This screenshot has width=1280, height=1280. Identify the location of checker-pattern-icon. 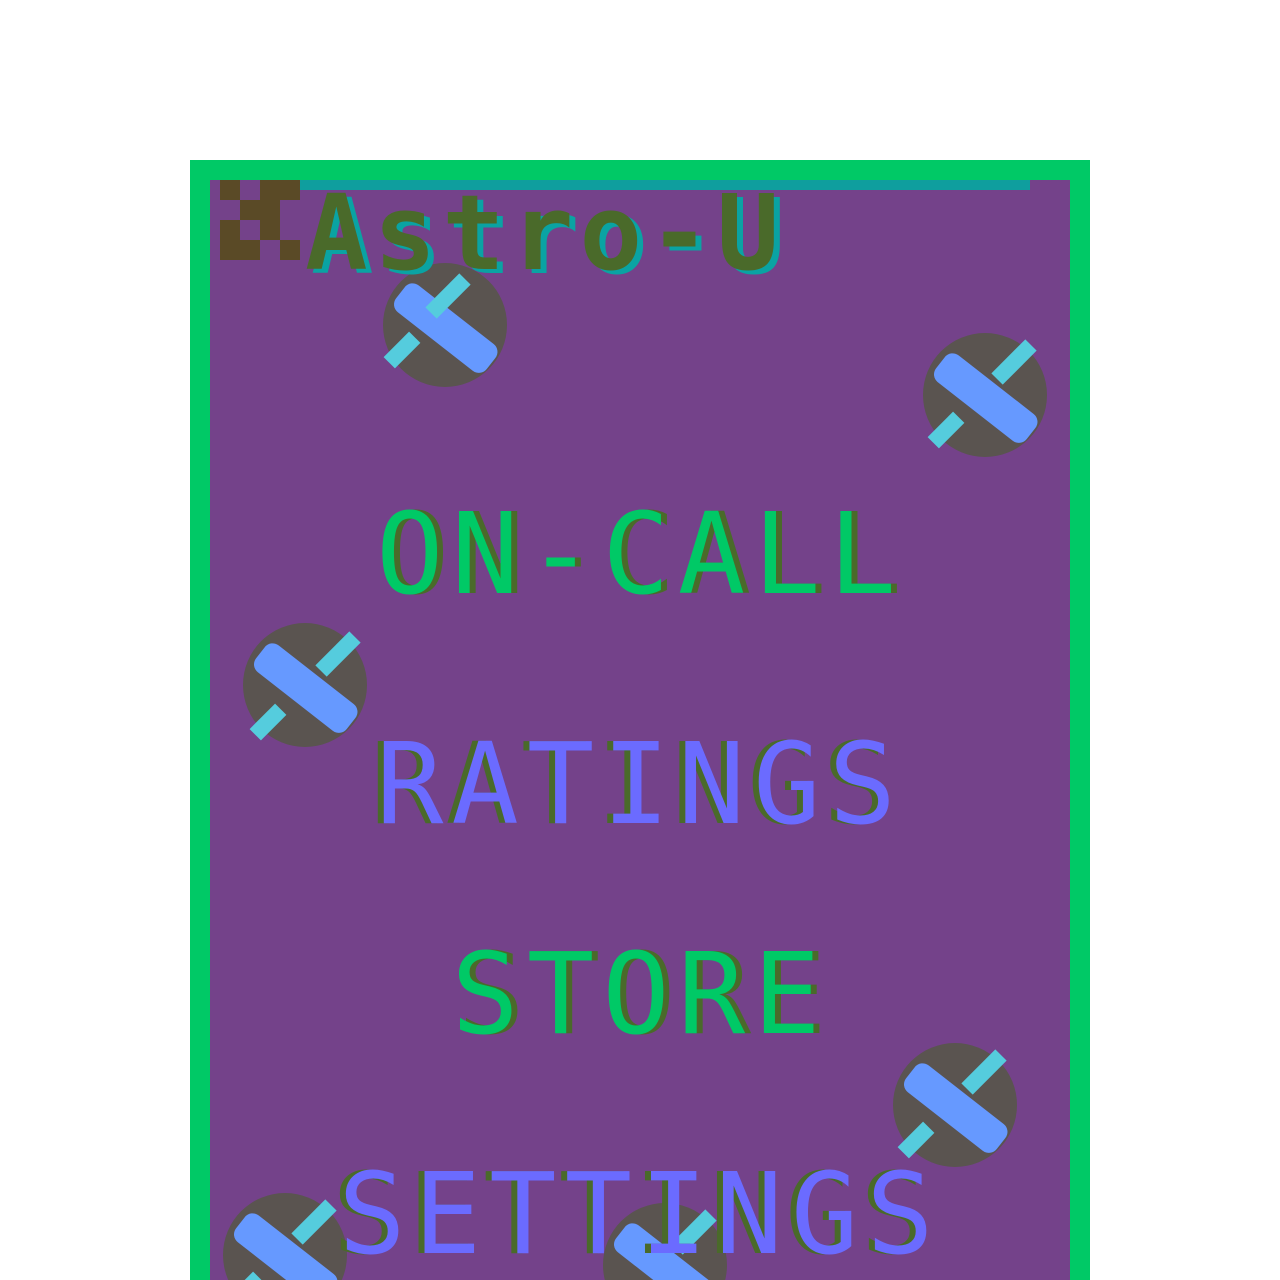
(260, 222).